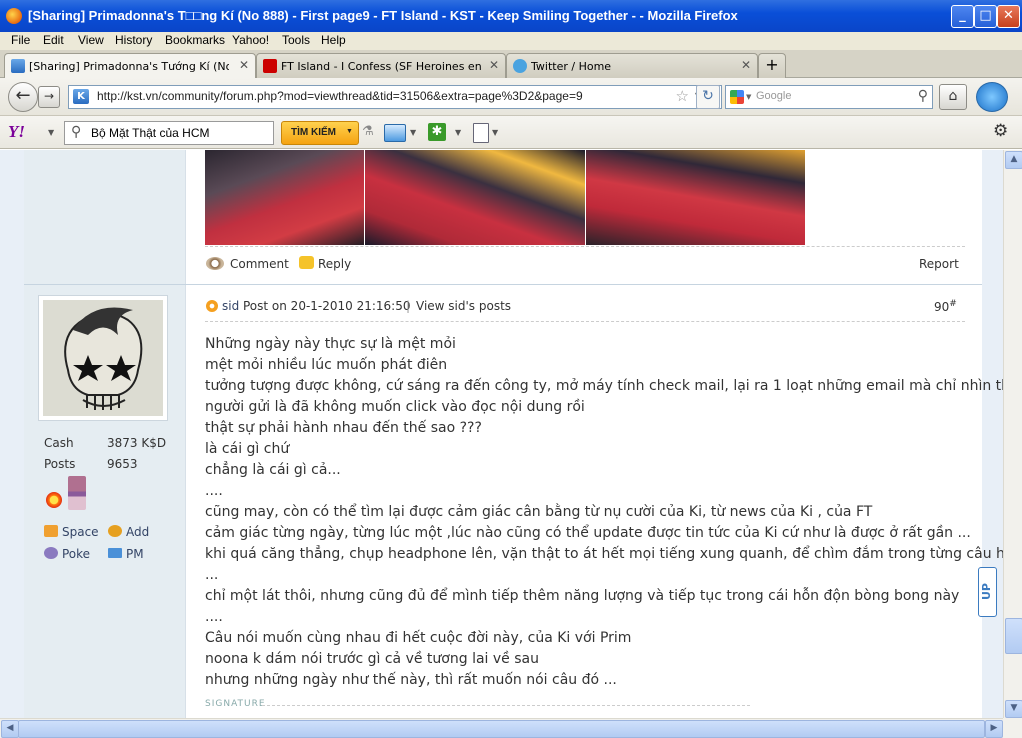 Image resolution: width=1022 pixels, height=738 pixels. I want to click on horizontal-scrollbar-thumb, so click(501, 729).